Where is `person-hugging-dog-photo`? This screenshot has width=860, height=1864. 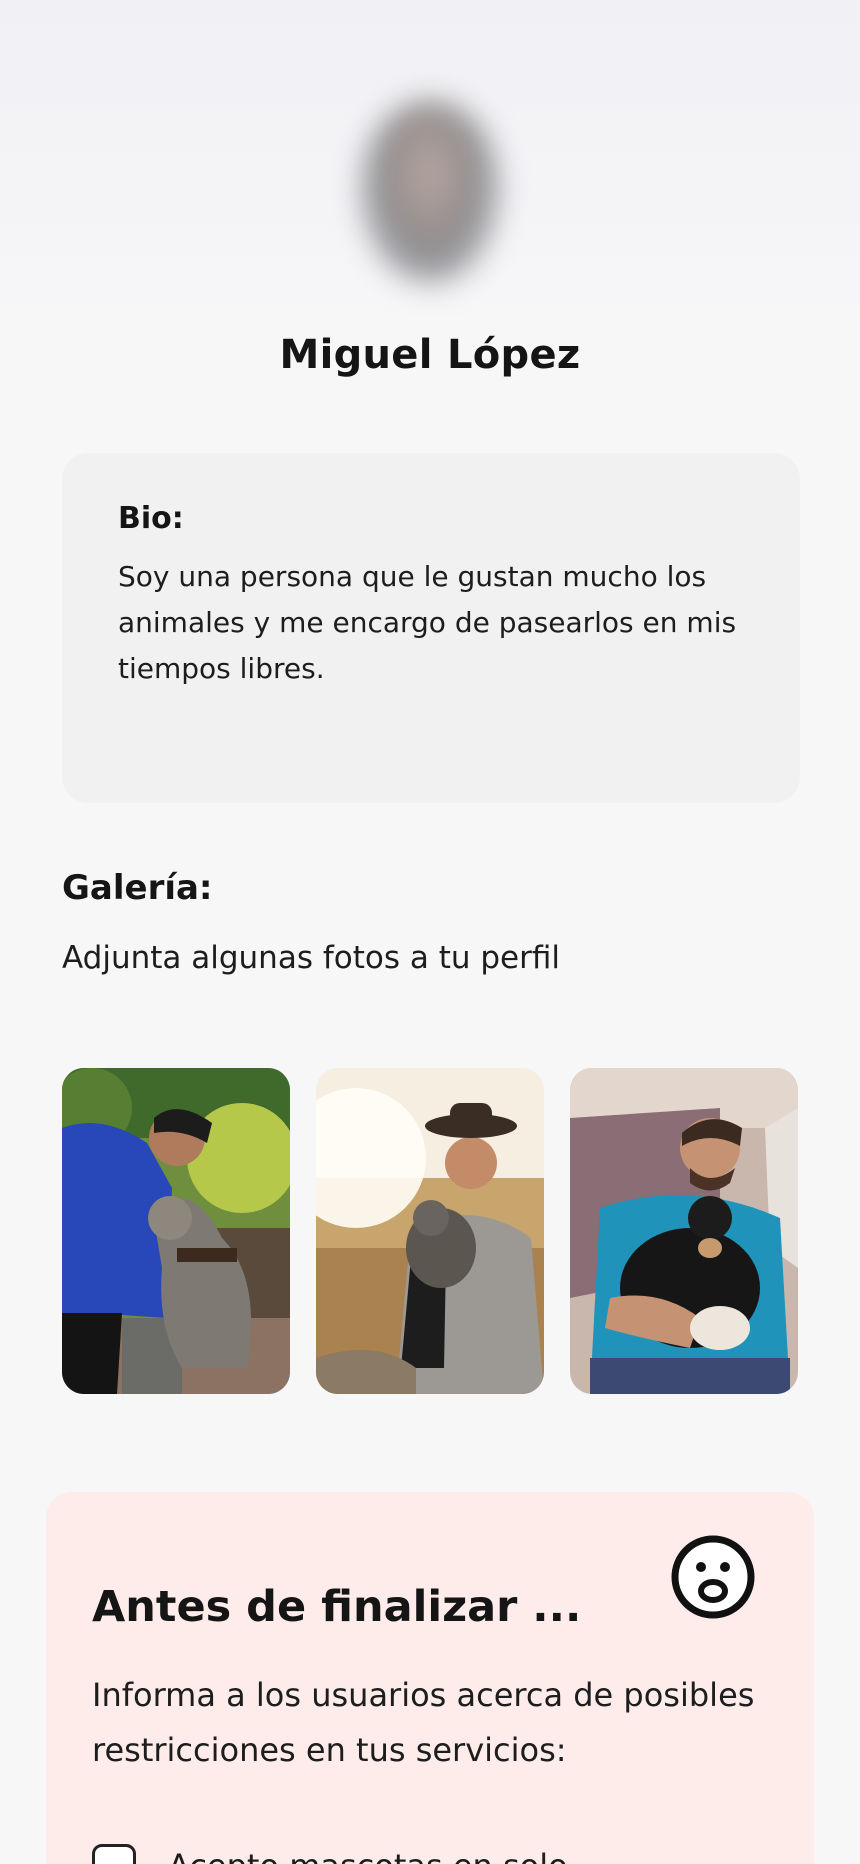 person-hugging-dog-photo is located at coordinates (684, 1231).